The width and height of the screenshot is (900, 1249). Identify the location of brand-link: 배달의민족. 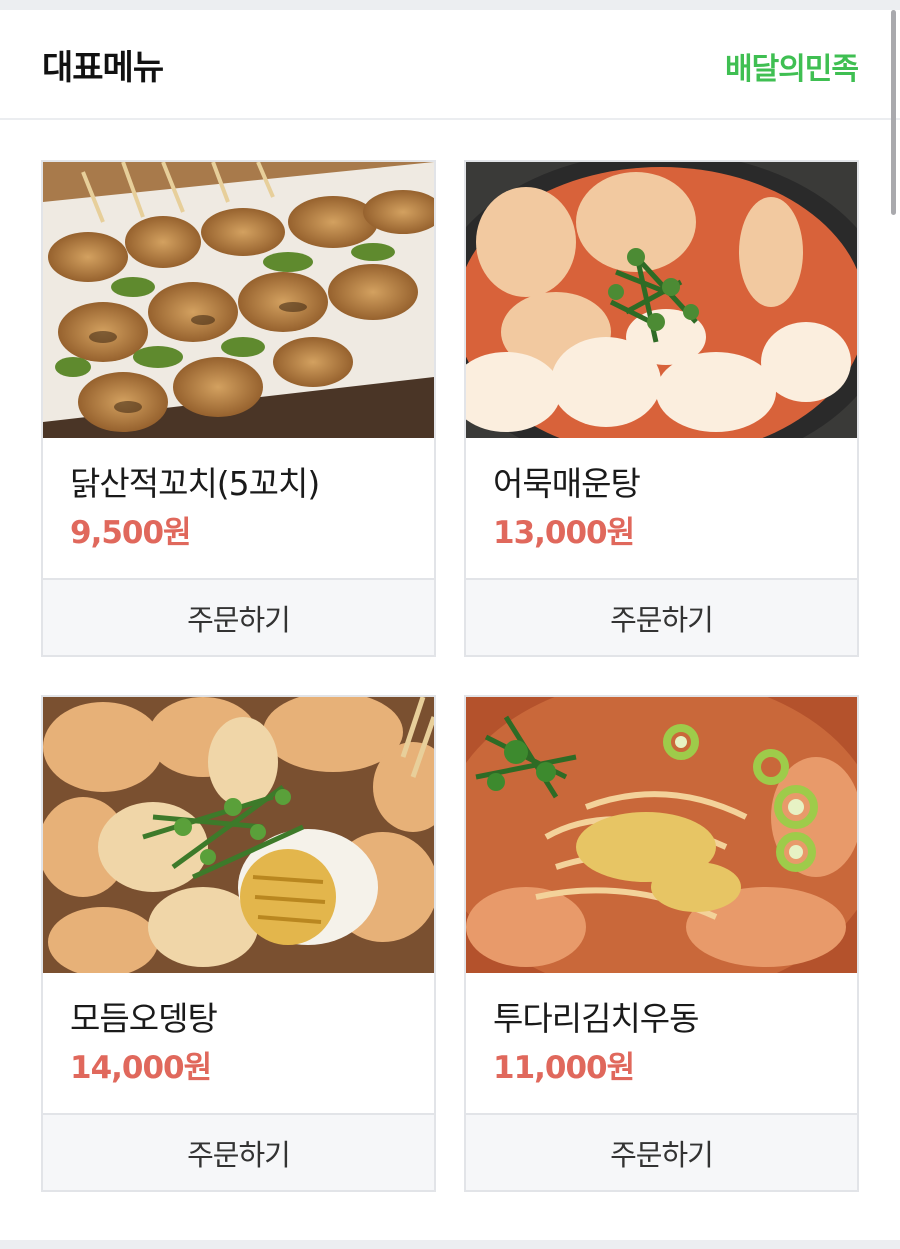
(792, 70).